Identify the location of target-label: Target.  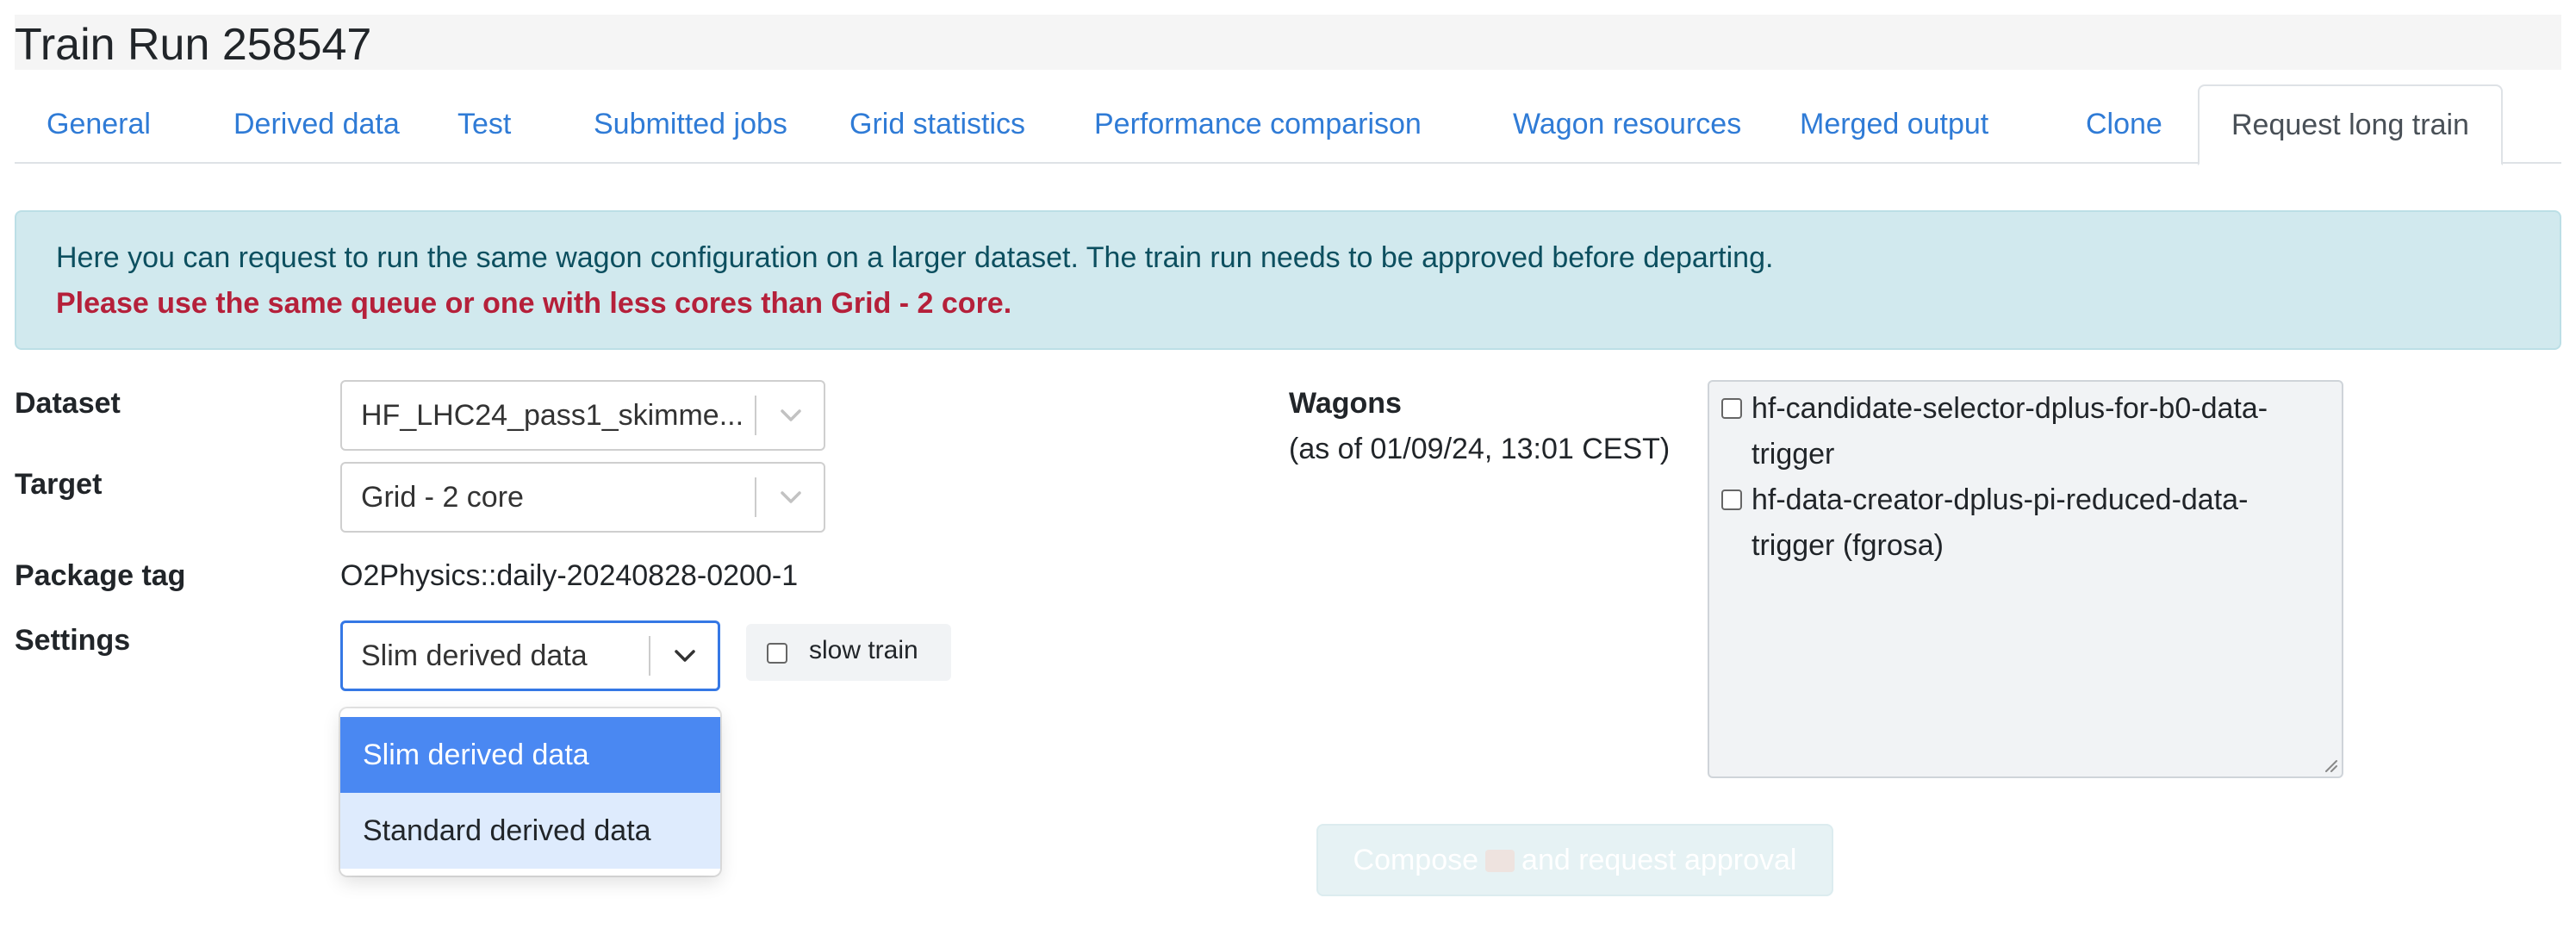
(59, 484).